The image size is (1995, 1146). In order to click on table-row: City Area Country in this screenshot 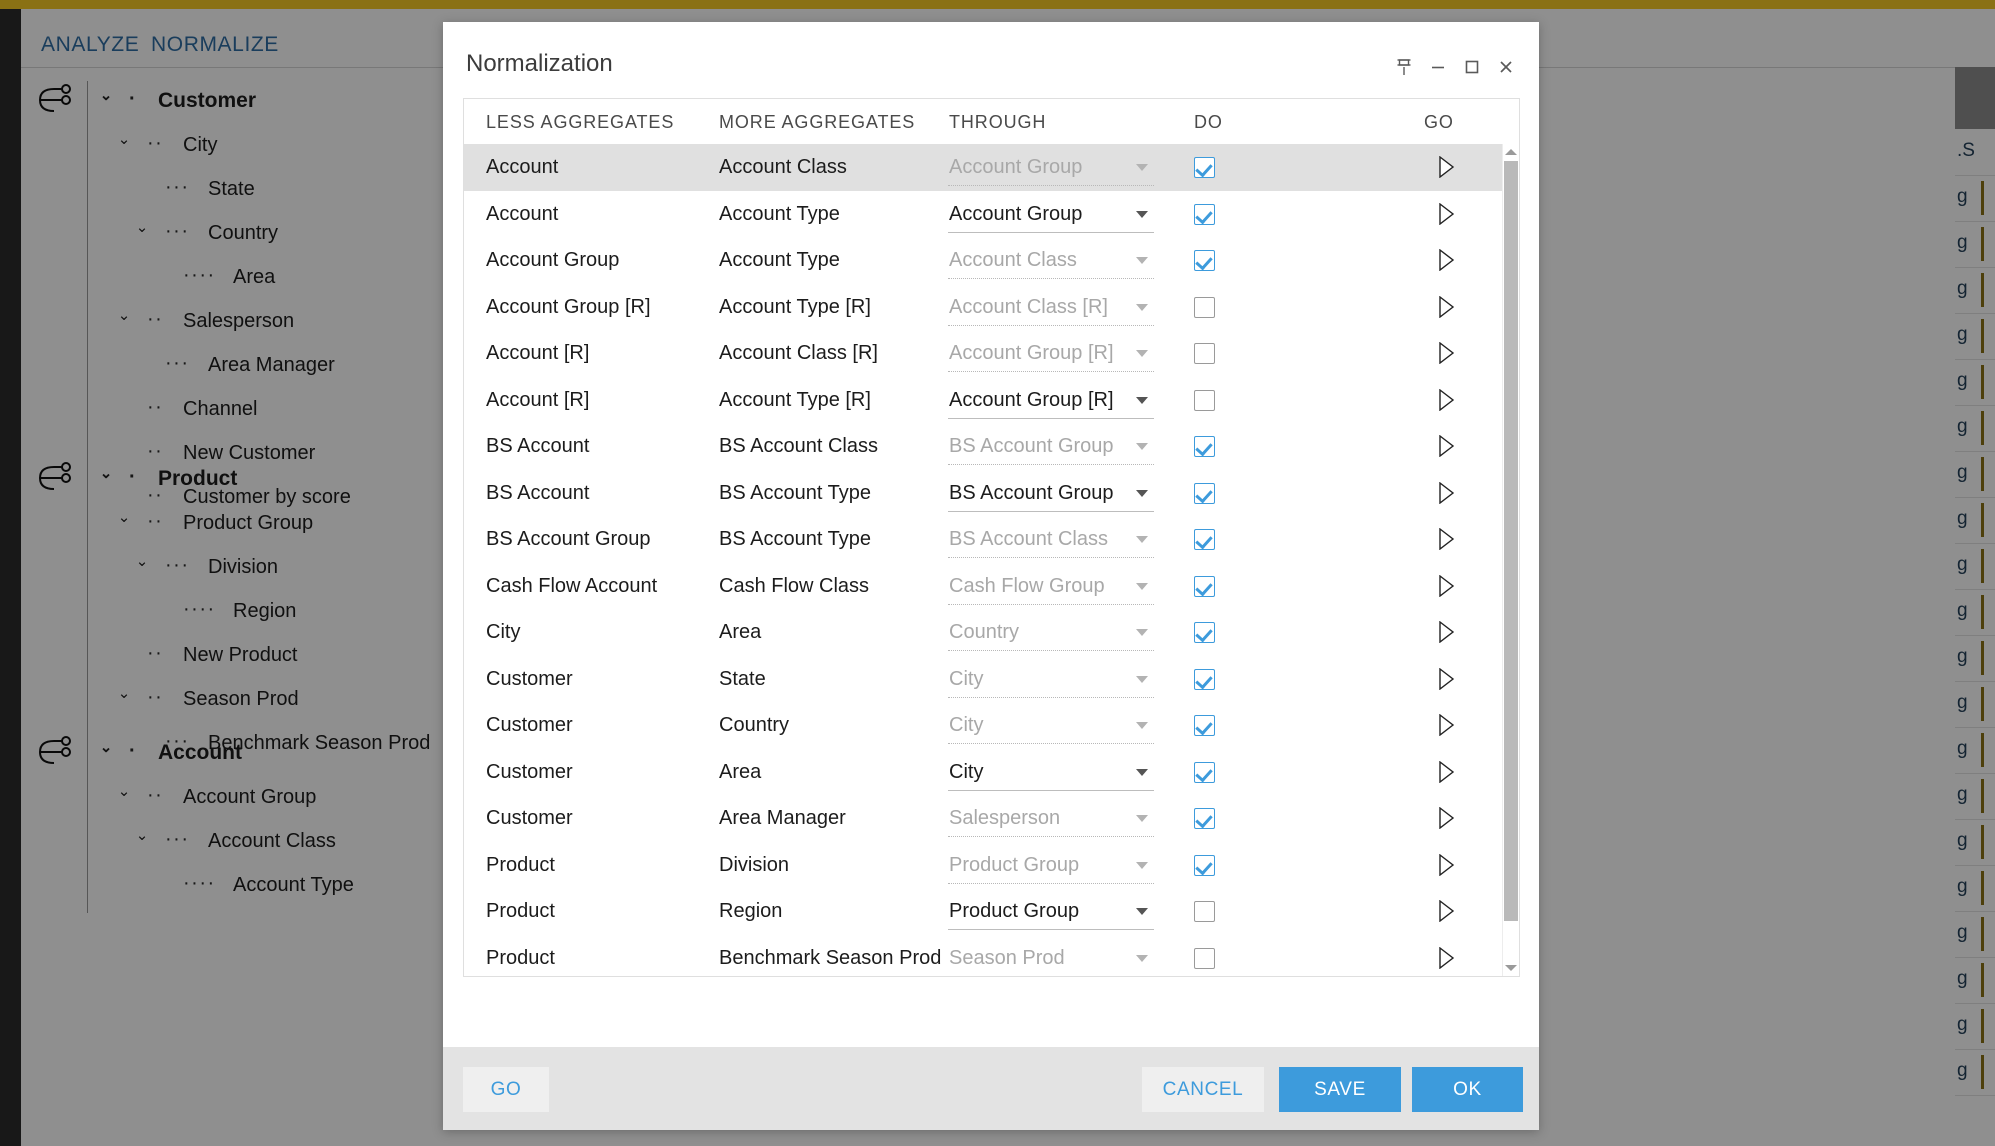, I will do `click(983, 632)`.